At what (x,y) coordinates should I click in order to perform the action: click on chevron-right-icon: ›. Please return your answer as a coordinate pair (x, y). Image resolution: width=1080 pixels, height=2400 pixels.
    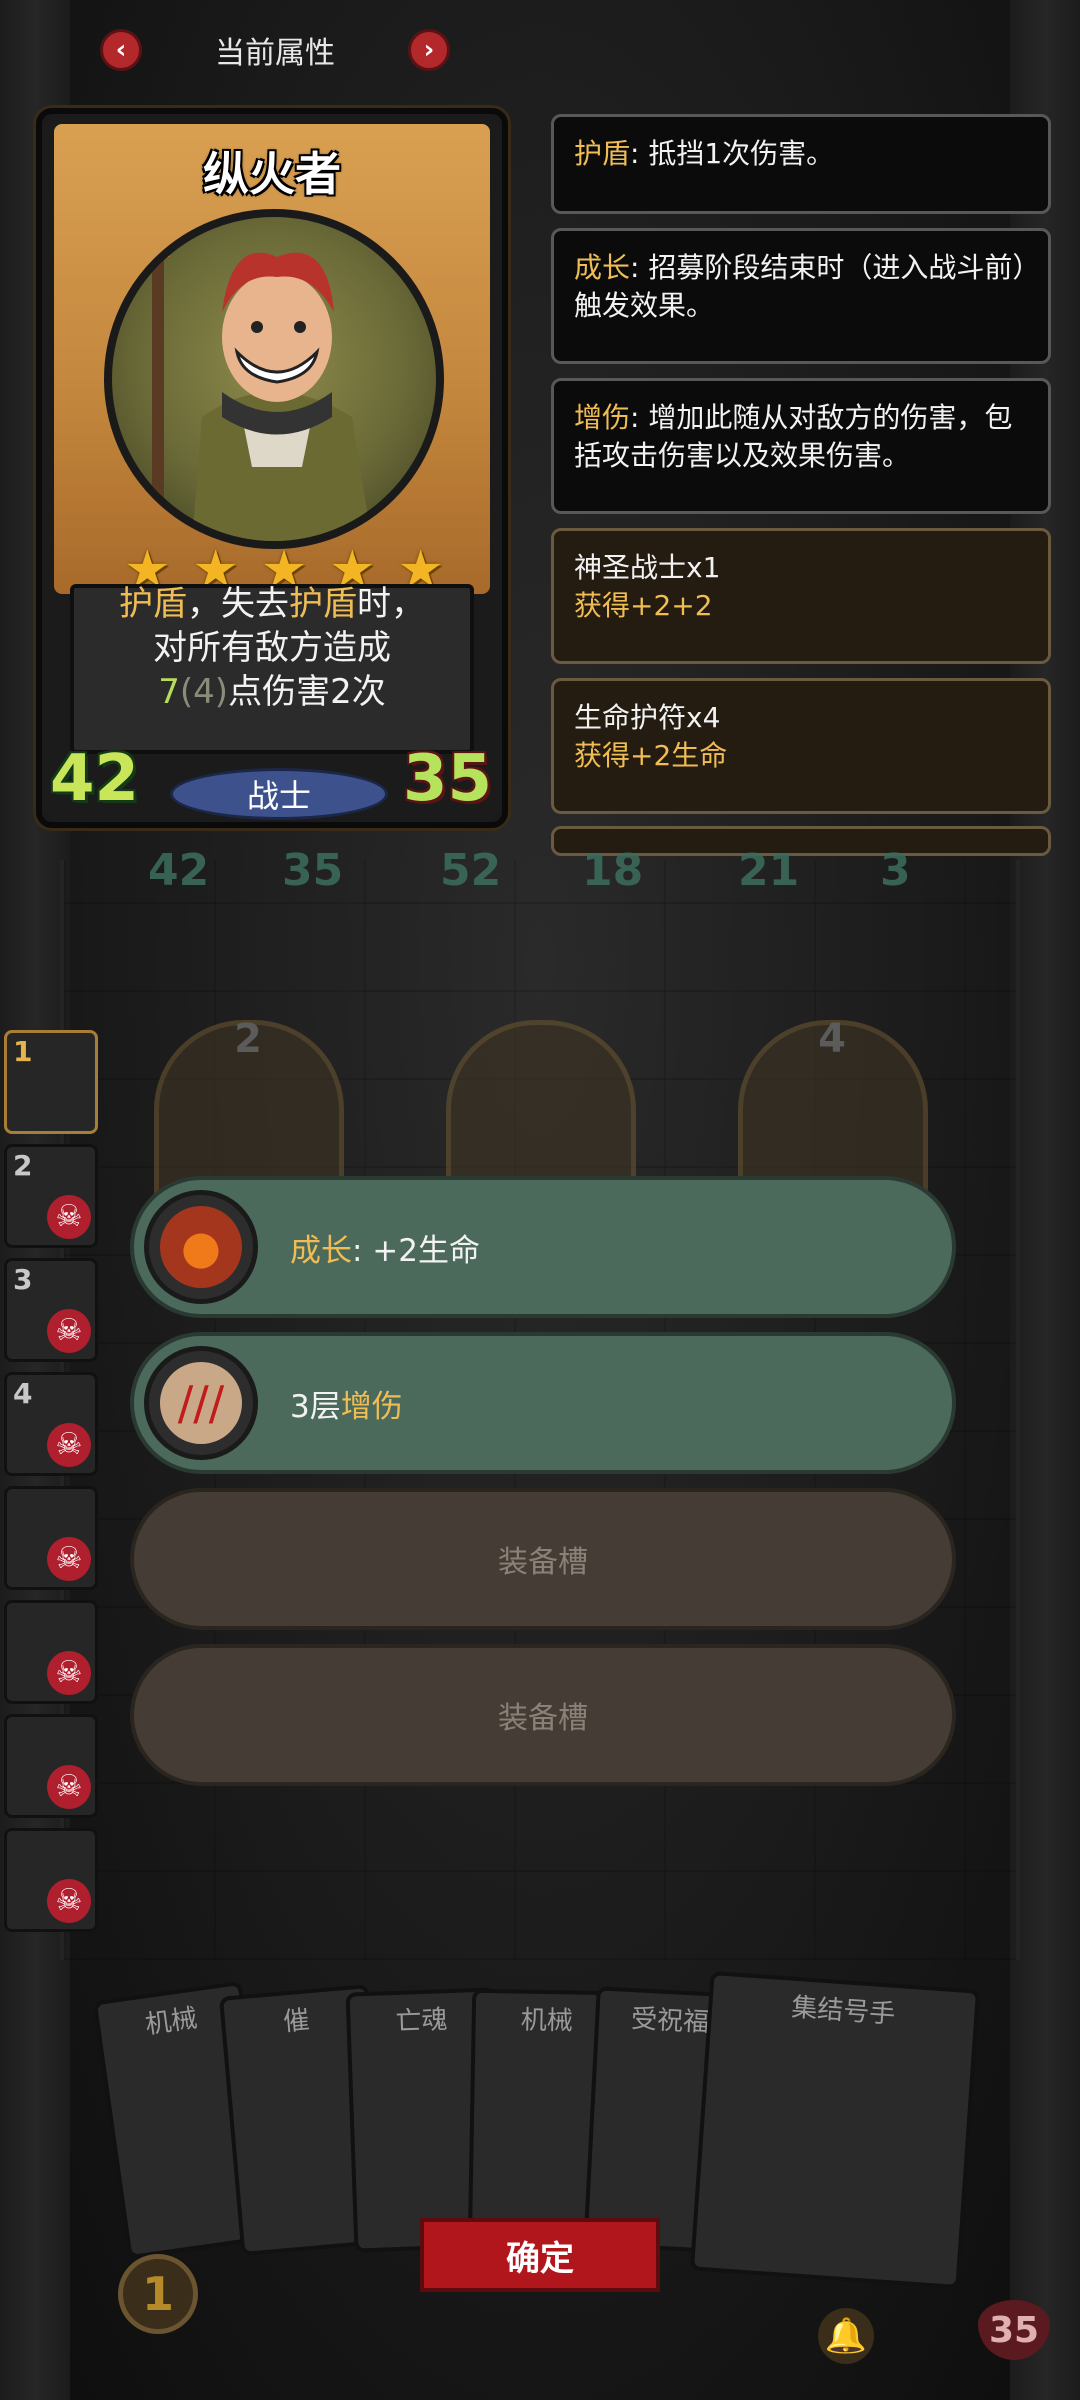
    Looking at the image, I should click on (429, 50).